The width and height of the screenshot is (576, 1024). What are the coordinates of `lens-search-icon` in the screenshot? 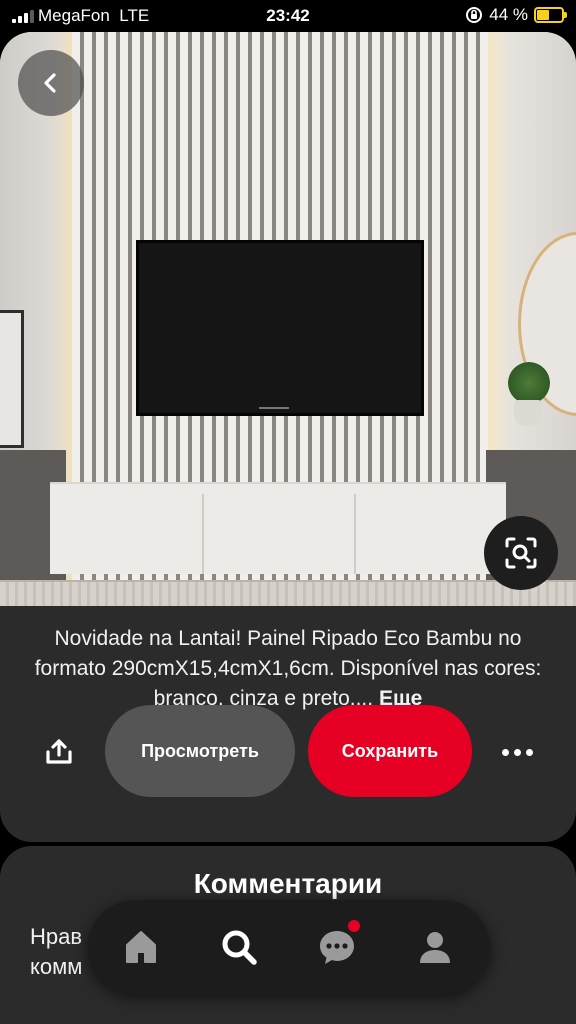 It's located at (521, 553).